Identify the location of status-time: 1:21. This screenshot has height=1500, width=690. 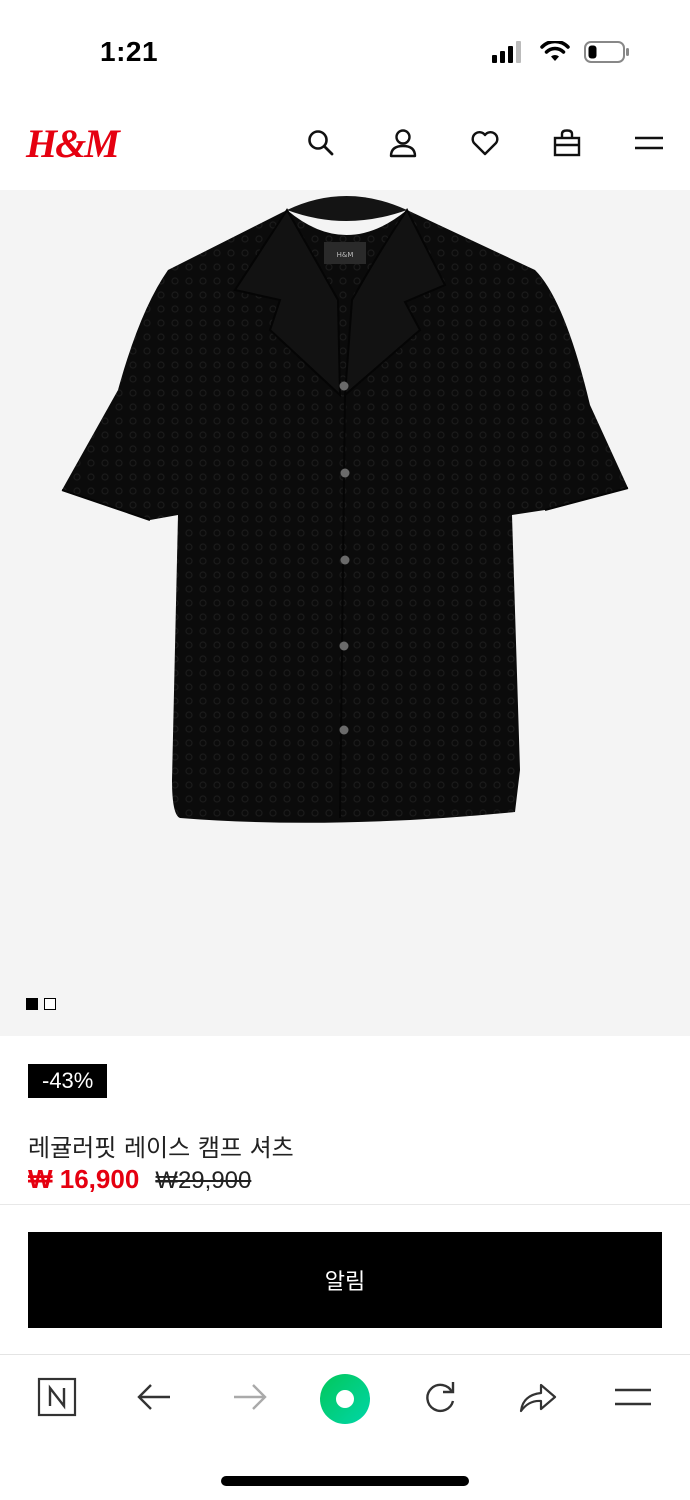
(129, 51).